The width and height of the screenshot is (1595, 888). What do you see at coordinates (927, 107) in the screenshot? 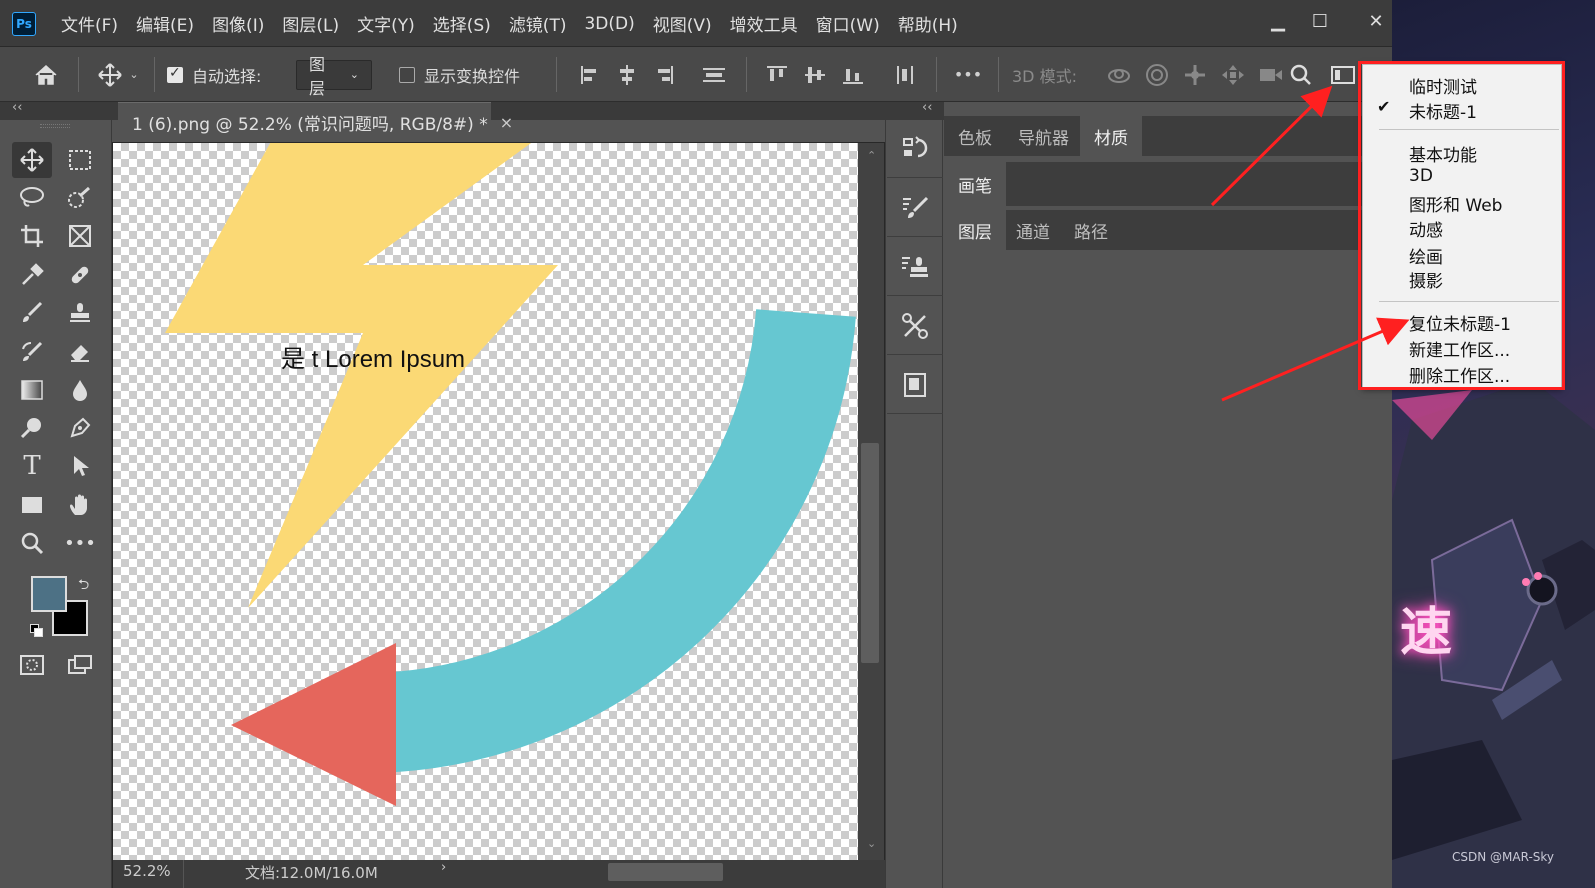
I see `collapse-panels-icon: ‹‹` at bounding box center [927, 107].